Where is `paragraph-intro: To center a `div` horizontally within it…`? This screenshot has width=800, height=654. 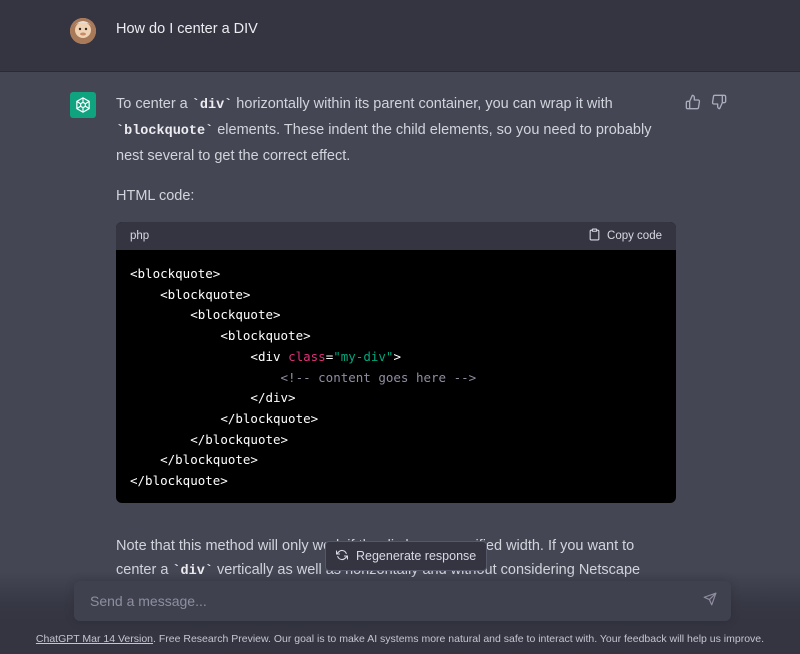 paragraph-intro: To center a `div` horizontally within it… is located at coordinates (386, 130).